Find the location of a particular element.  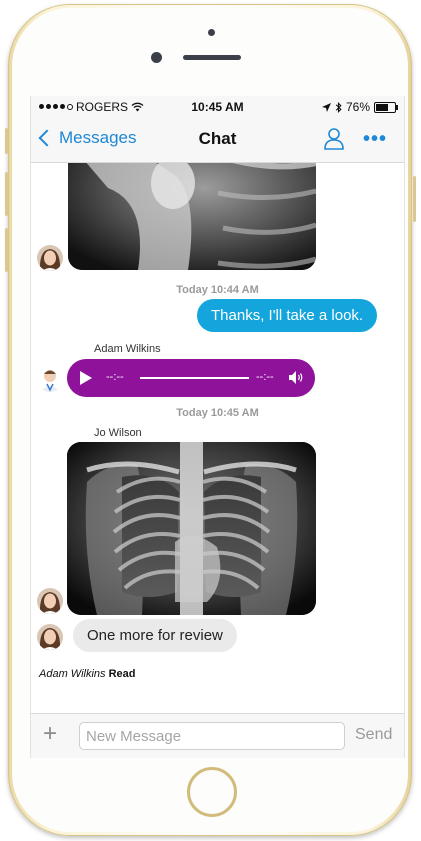

shoulder-xray-image is located at coordinates (192, 216).